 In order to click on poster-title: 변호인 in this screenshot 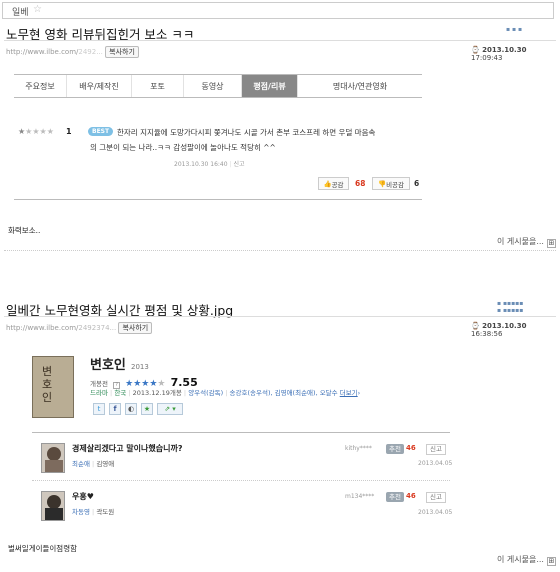, I will do `click(47, 384)`.